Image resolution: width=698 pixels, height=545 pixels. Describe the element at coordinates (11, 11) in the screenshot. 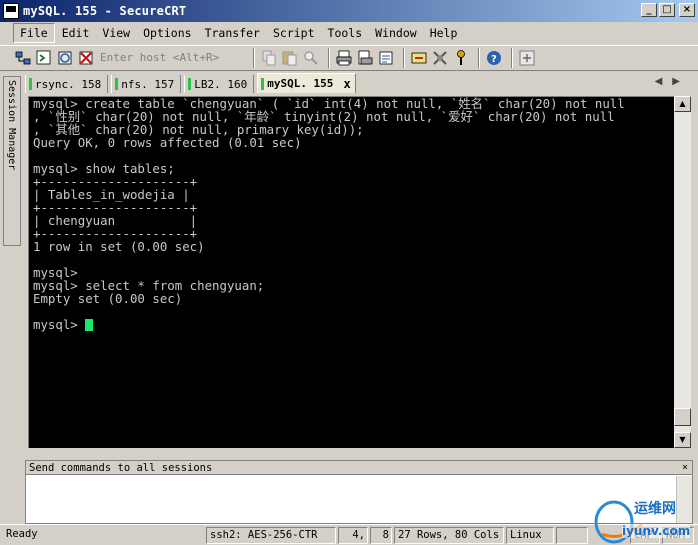

I see `securecrt-app-icon` at that location.